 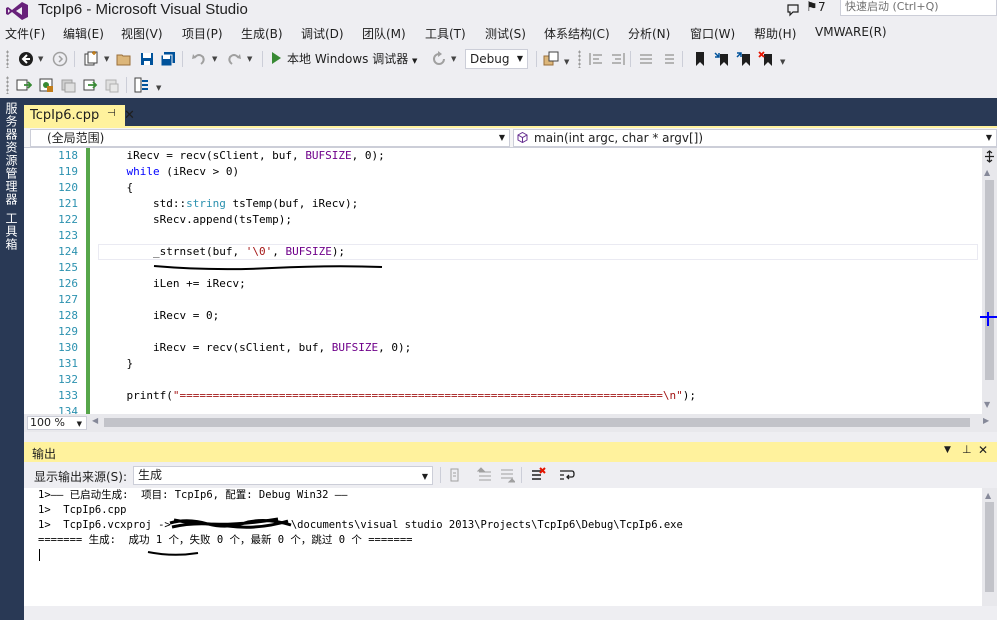 I want to click on close-output-icon: ✕, so click(x=983, y=450).